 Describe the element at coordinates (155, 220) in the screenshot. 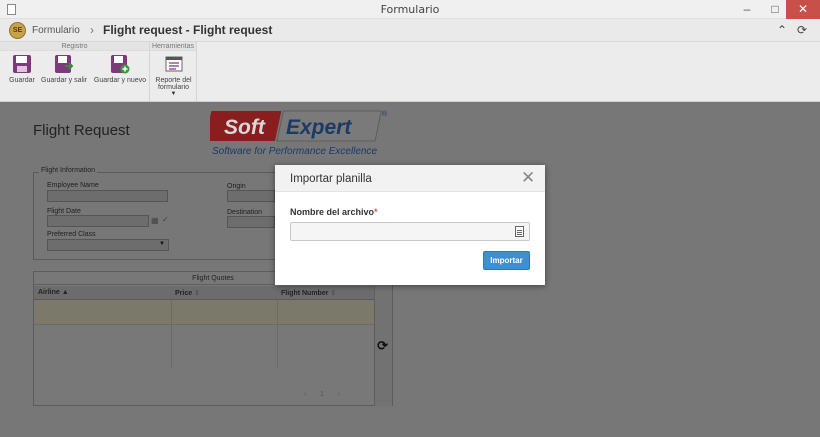

I see `calendar-icon: ▦` at that location.